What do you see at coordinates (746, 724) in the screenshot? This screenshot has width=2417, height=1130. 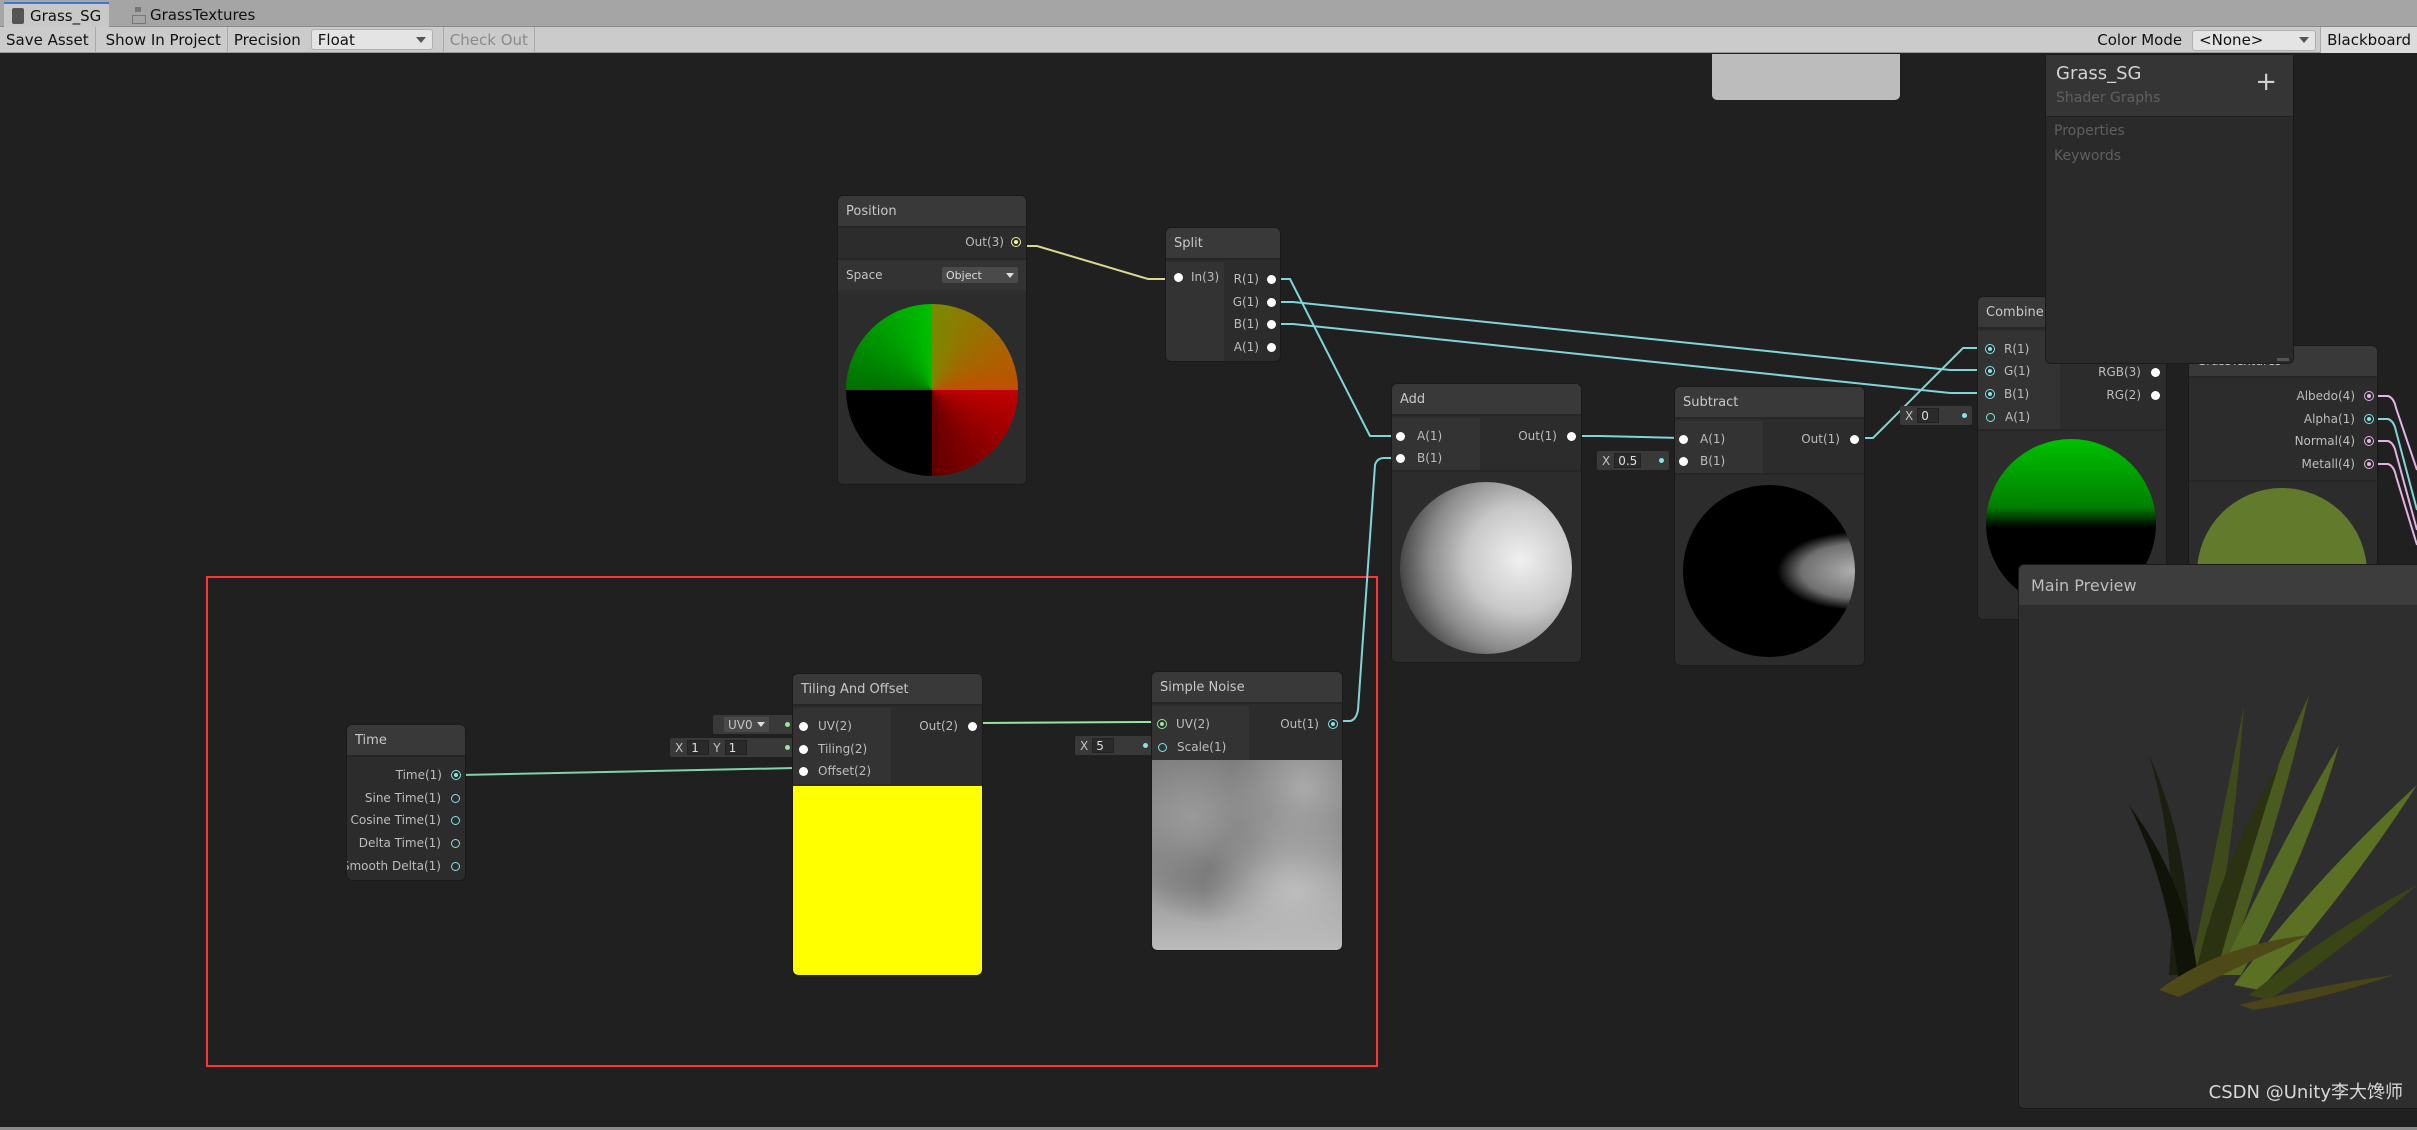 I see `uv-channel-dropdown: UV0` at bounding box center [746, 724].